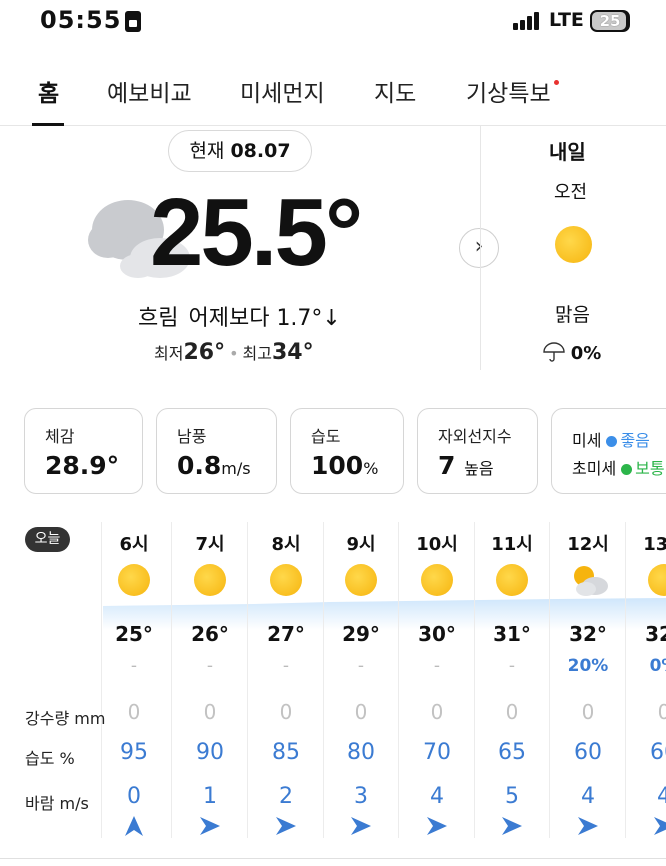 This screenshot has height=866, width=666. I want to click on wind-row-label: 바람 m/s, so click(57, 803).